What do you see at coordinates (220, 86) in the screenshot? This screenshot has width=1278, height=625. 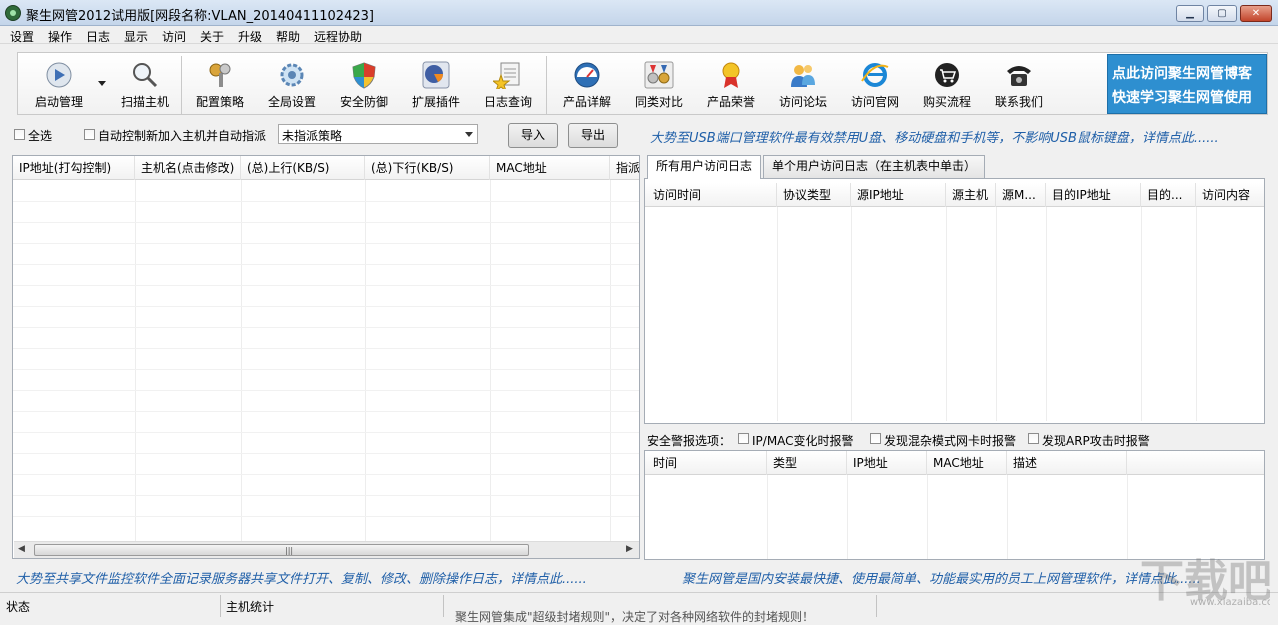 I see `config-policy-button: 配置策略` at bounding box center [220, 86].